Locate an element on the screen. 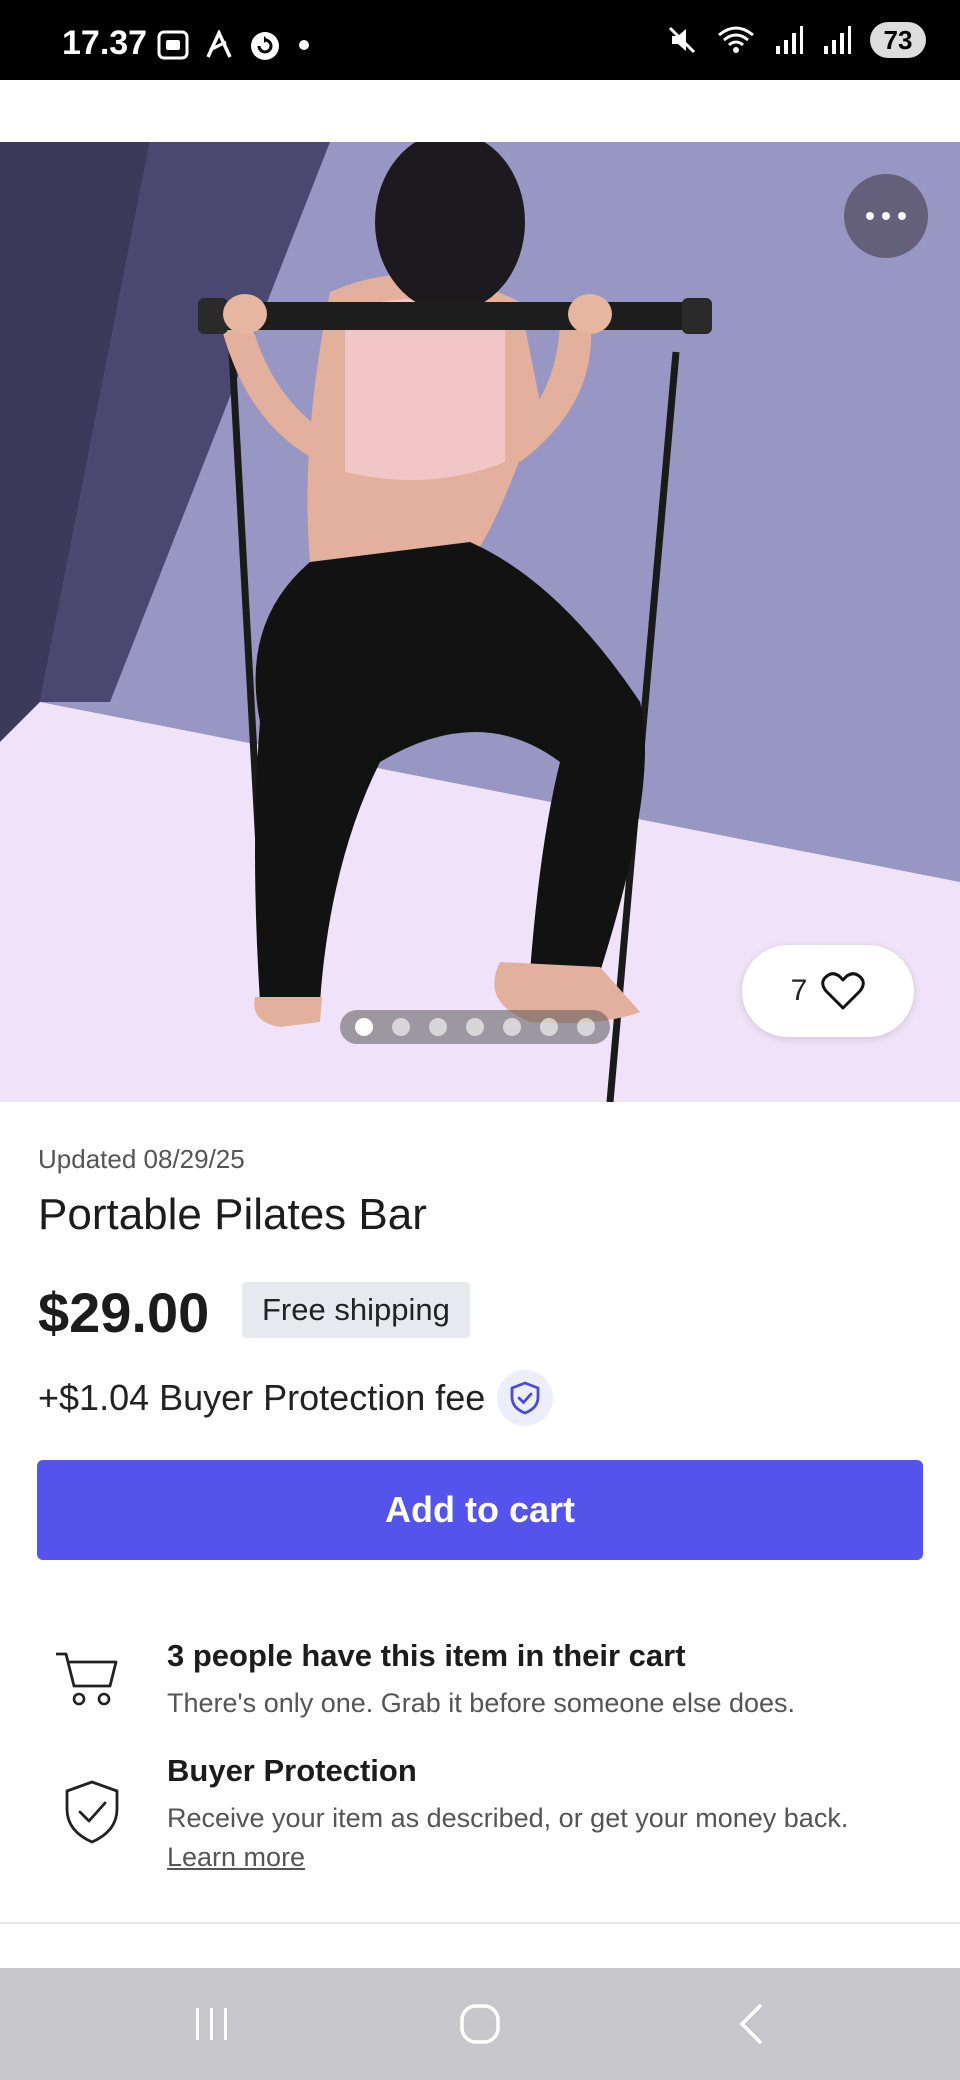 The height and width of the screenshot is (2080, 960). shield-check-icon is located at coordinates (92, 1812).